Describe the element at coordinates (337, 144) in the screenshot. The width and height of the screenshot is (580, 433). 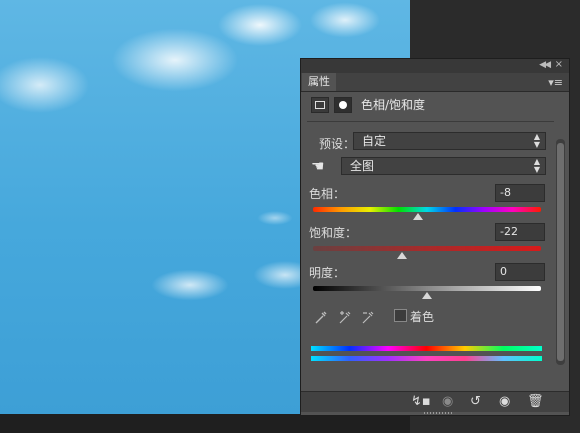
I see `preset-label: 预设：` at that location.